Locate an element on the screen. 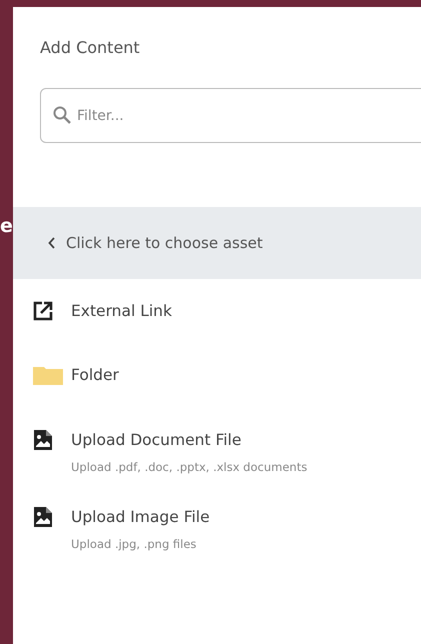  choose-asset-link: Click here to choose asset is located at coordinates (217, 243).